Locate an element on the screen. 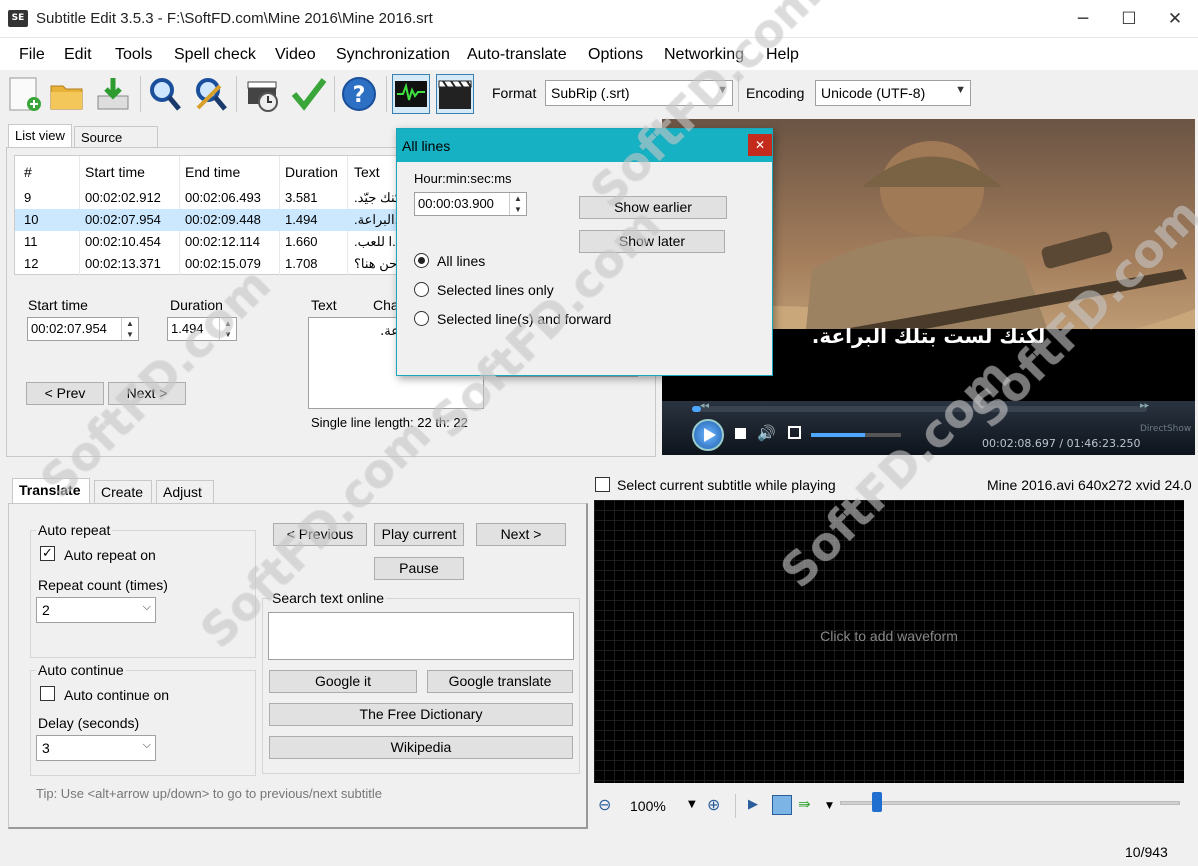  find-icon is located at coordinates (165, 94).